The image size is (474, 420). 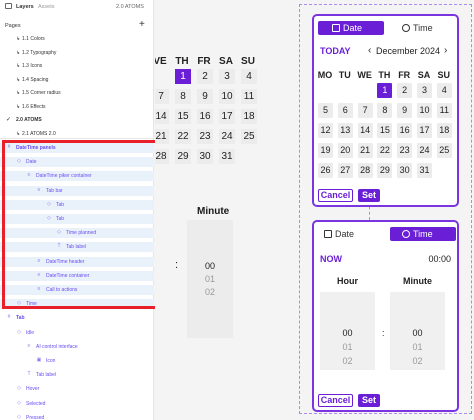 What do you see at coordinates (369, 50) in the screenshot?
I see `prev-month-button: ‹` at bounding box center [369, 50].